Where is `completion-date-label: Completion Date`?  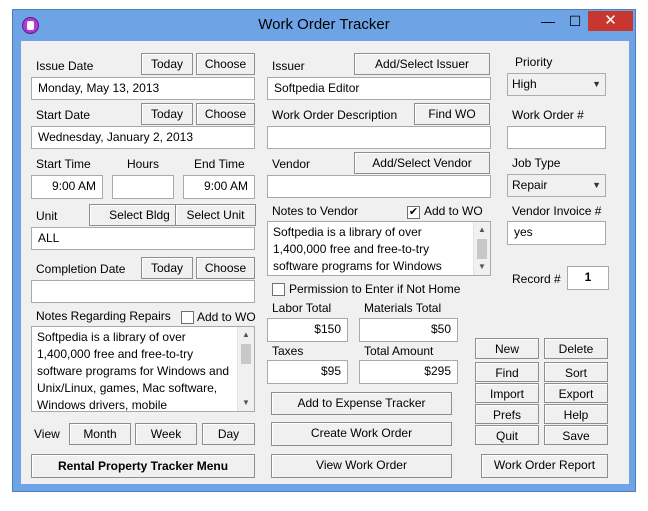 completion-date-label: Completion Date is located at coordinates (81, 269).